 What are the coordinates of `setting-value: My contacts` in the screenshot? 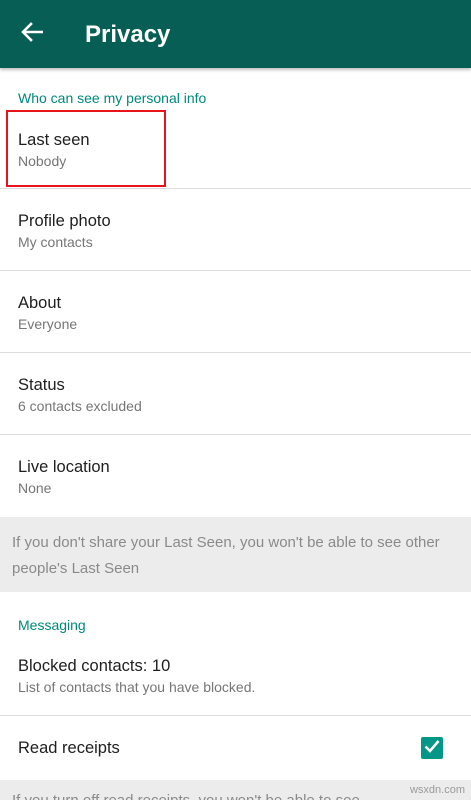 It's located at (55, 242).